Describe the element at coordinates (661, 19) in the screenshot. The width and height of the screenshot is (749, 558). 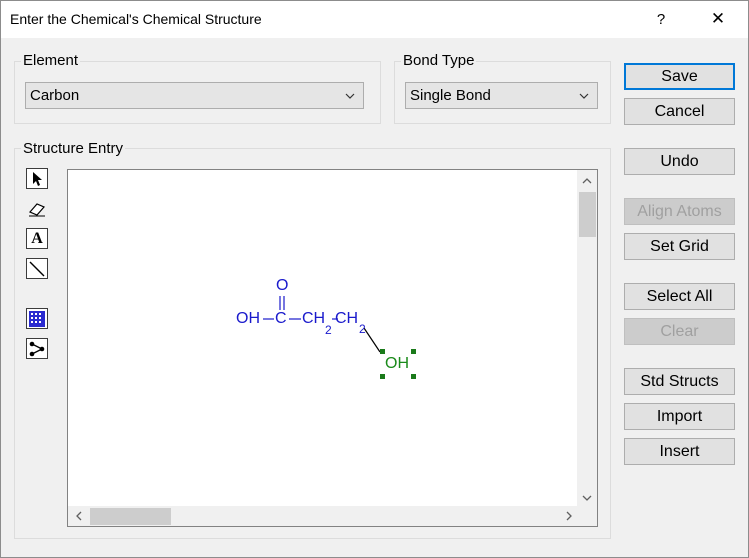
I see `help-button: ?` at that location.